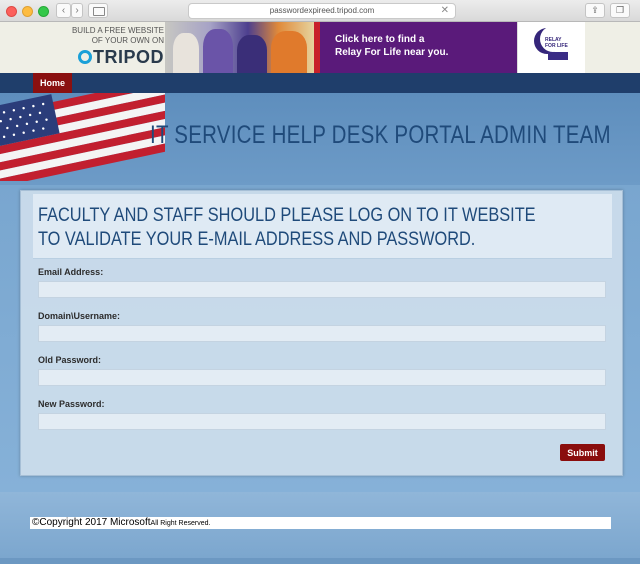 This screenshot has height=564, width=640. I want to click on browser-toolbar: ‹ › passwordexpireed.tripod.com ✕ ⇪ ❐, so click(320, 11).